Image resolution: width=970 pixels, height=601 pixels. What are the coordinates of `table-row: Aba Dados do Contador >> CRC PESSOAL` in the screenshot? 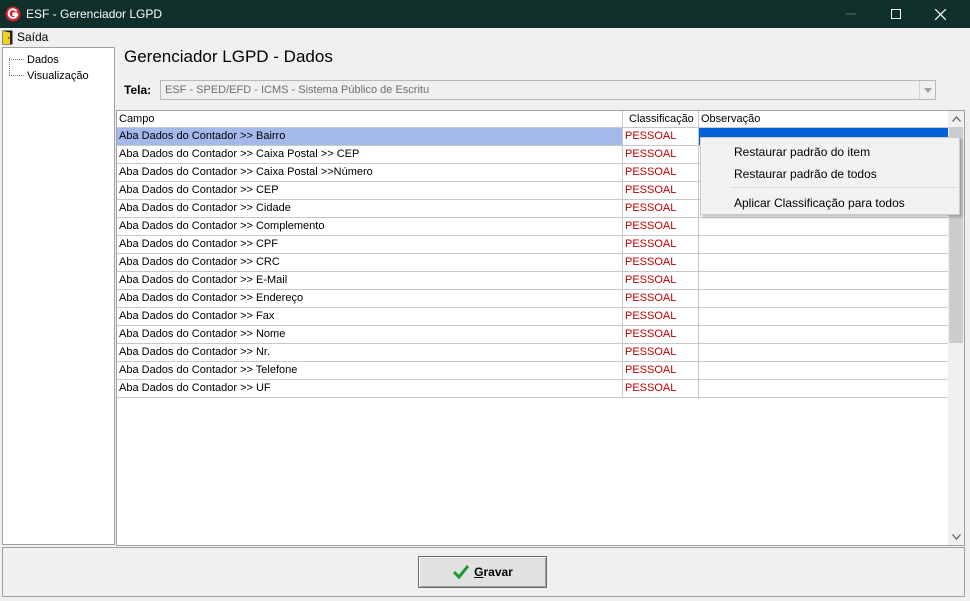 It's located at (532, 263).